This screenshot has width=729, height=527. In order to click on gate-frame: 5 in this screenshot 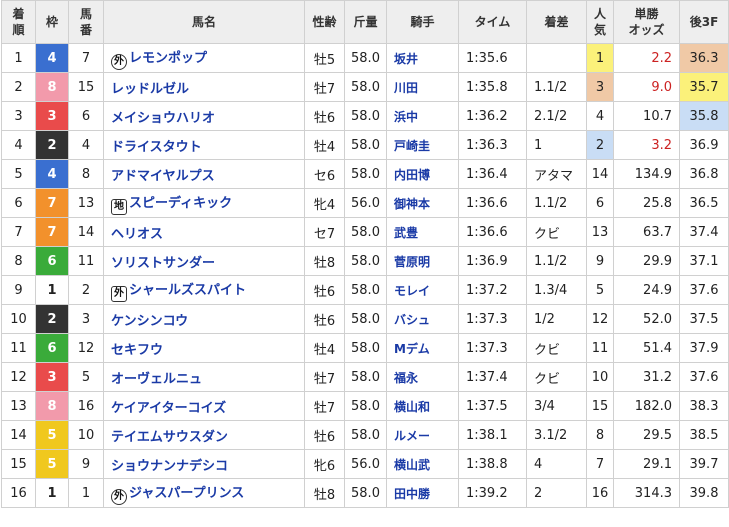, I will do `click(52, 435)`.